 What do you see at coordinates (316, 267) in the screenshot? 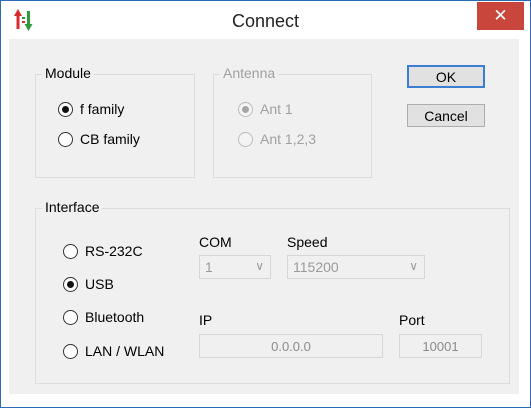
I see `speed-value: 115200` at bounding box center [316, 267].